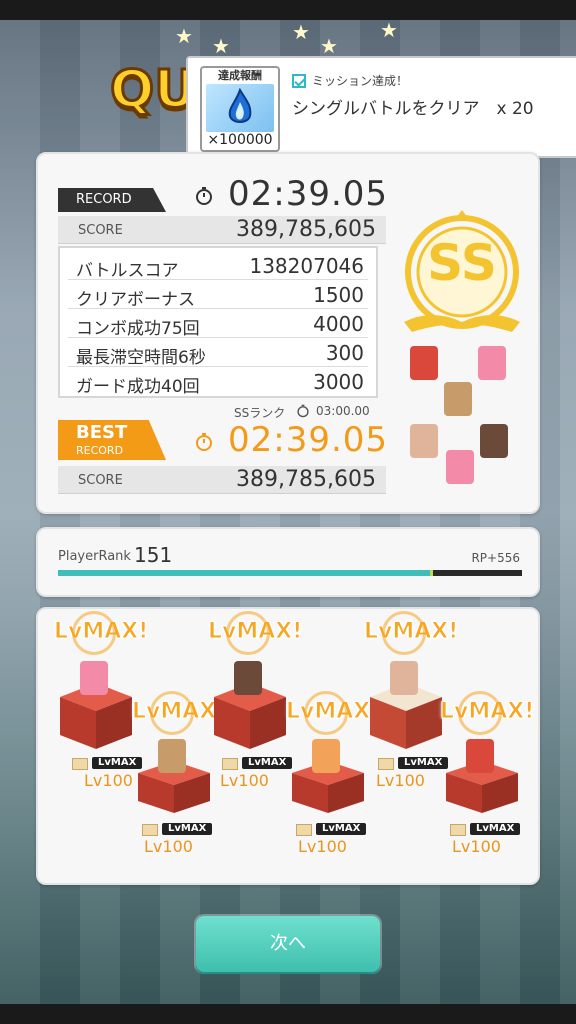  What do you see at coordinates (218, 295) in the screenshot?
I see `breakdown-row: クリアボーナス 1500` at bounding box center [218, 295].